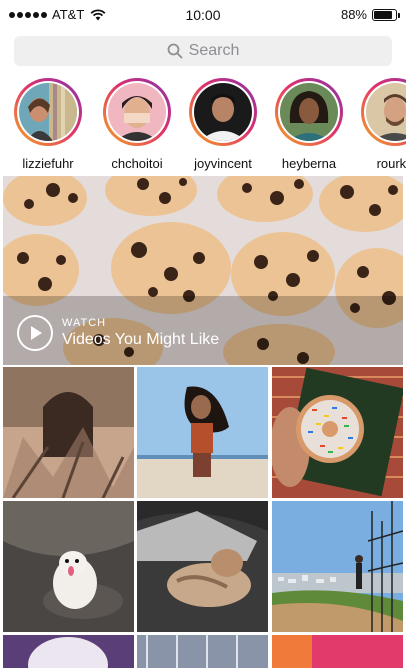 The image size is (406, 668). I want to click on status-bar: AT&T 10:00 88%, so click(203, 14).